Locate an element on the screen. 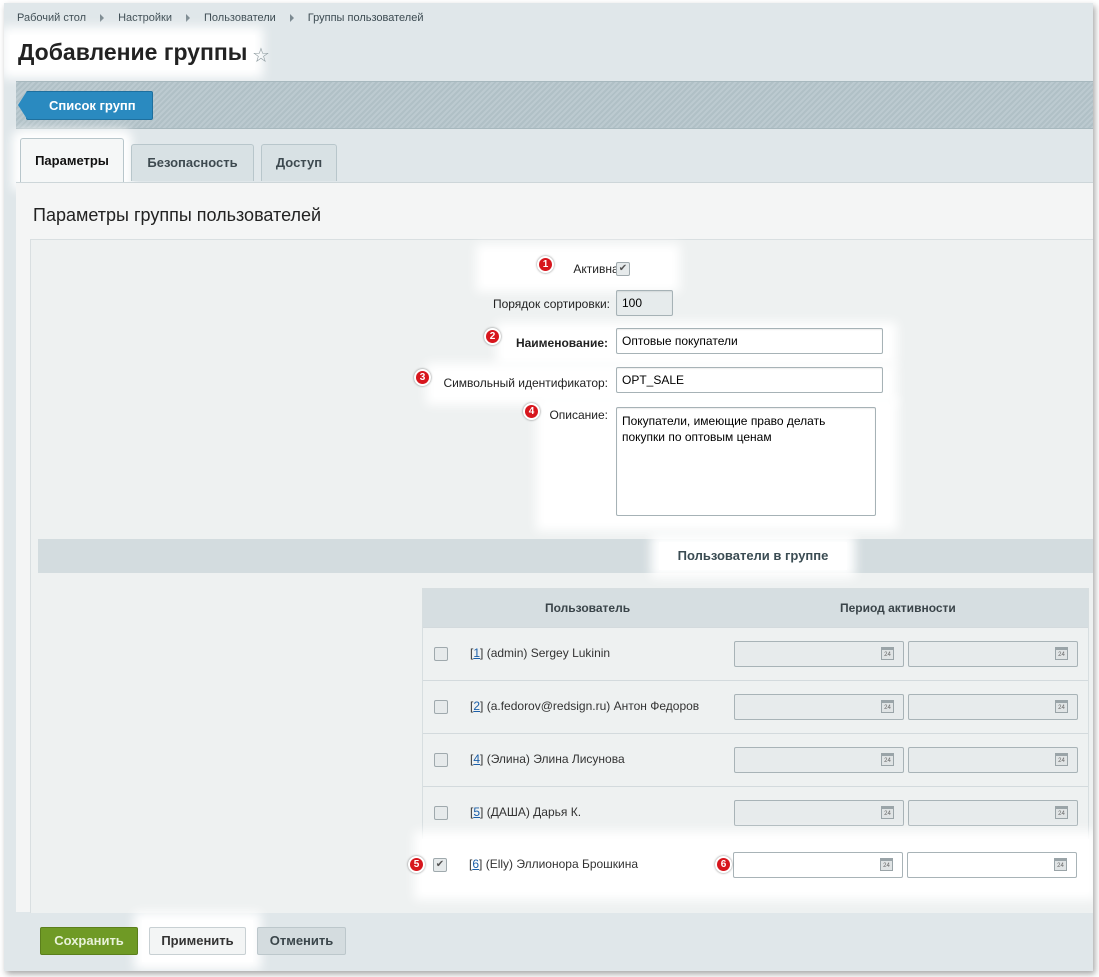 The width and height of the screenshot is (1099, 977). breadcrumb-desktop: Рабочий стол is located at coordinates (51, 18).